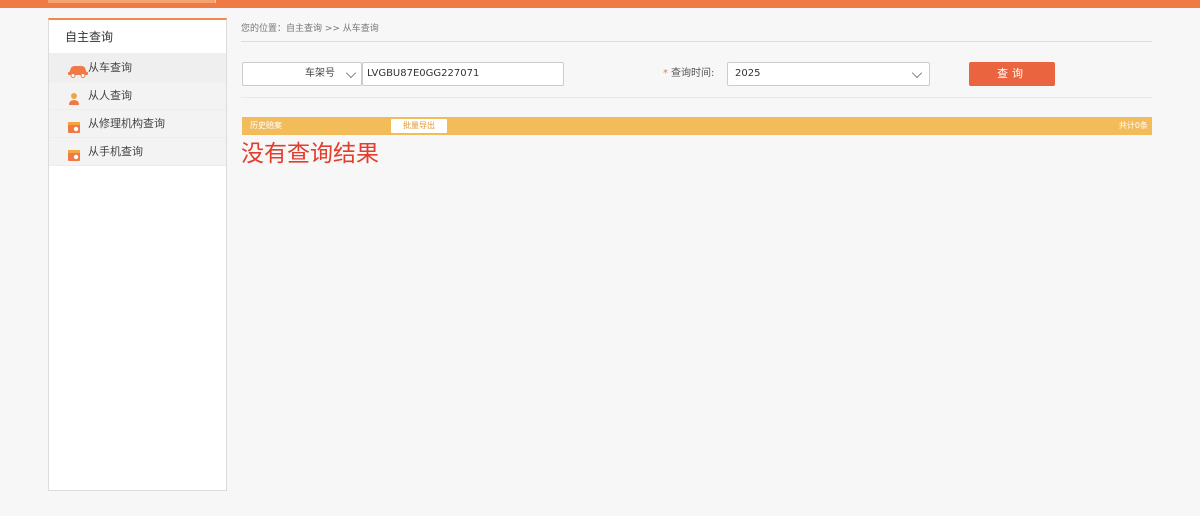 Image resolution: width=1200 pixels, height=516 pixels. I want to click on sidebar-item-repair-shop-query: 从修理机构查询, so click(137, 124).